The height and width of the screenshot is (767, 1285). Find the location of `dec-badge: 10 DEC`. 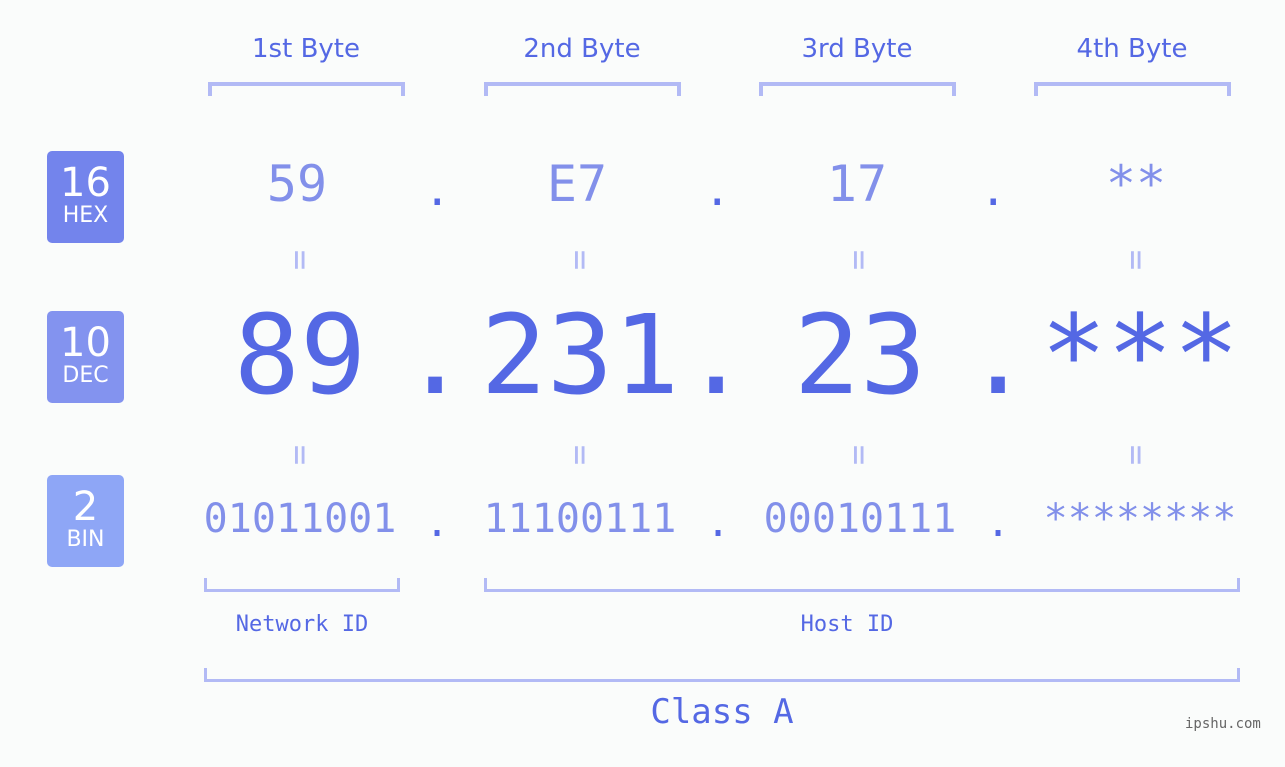

dec-badge: 10 DEC is located at coordinates (85, 357).